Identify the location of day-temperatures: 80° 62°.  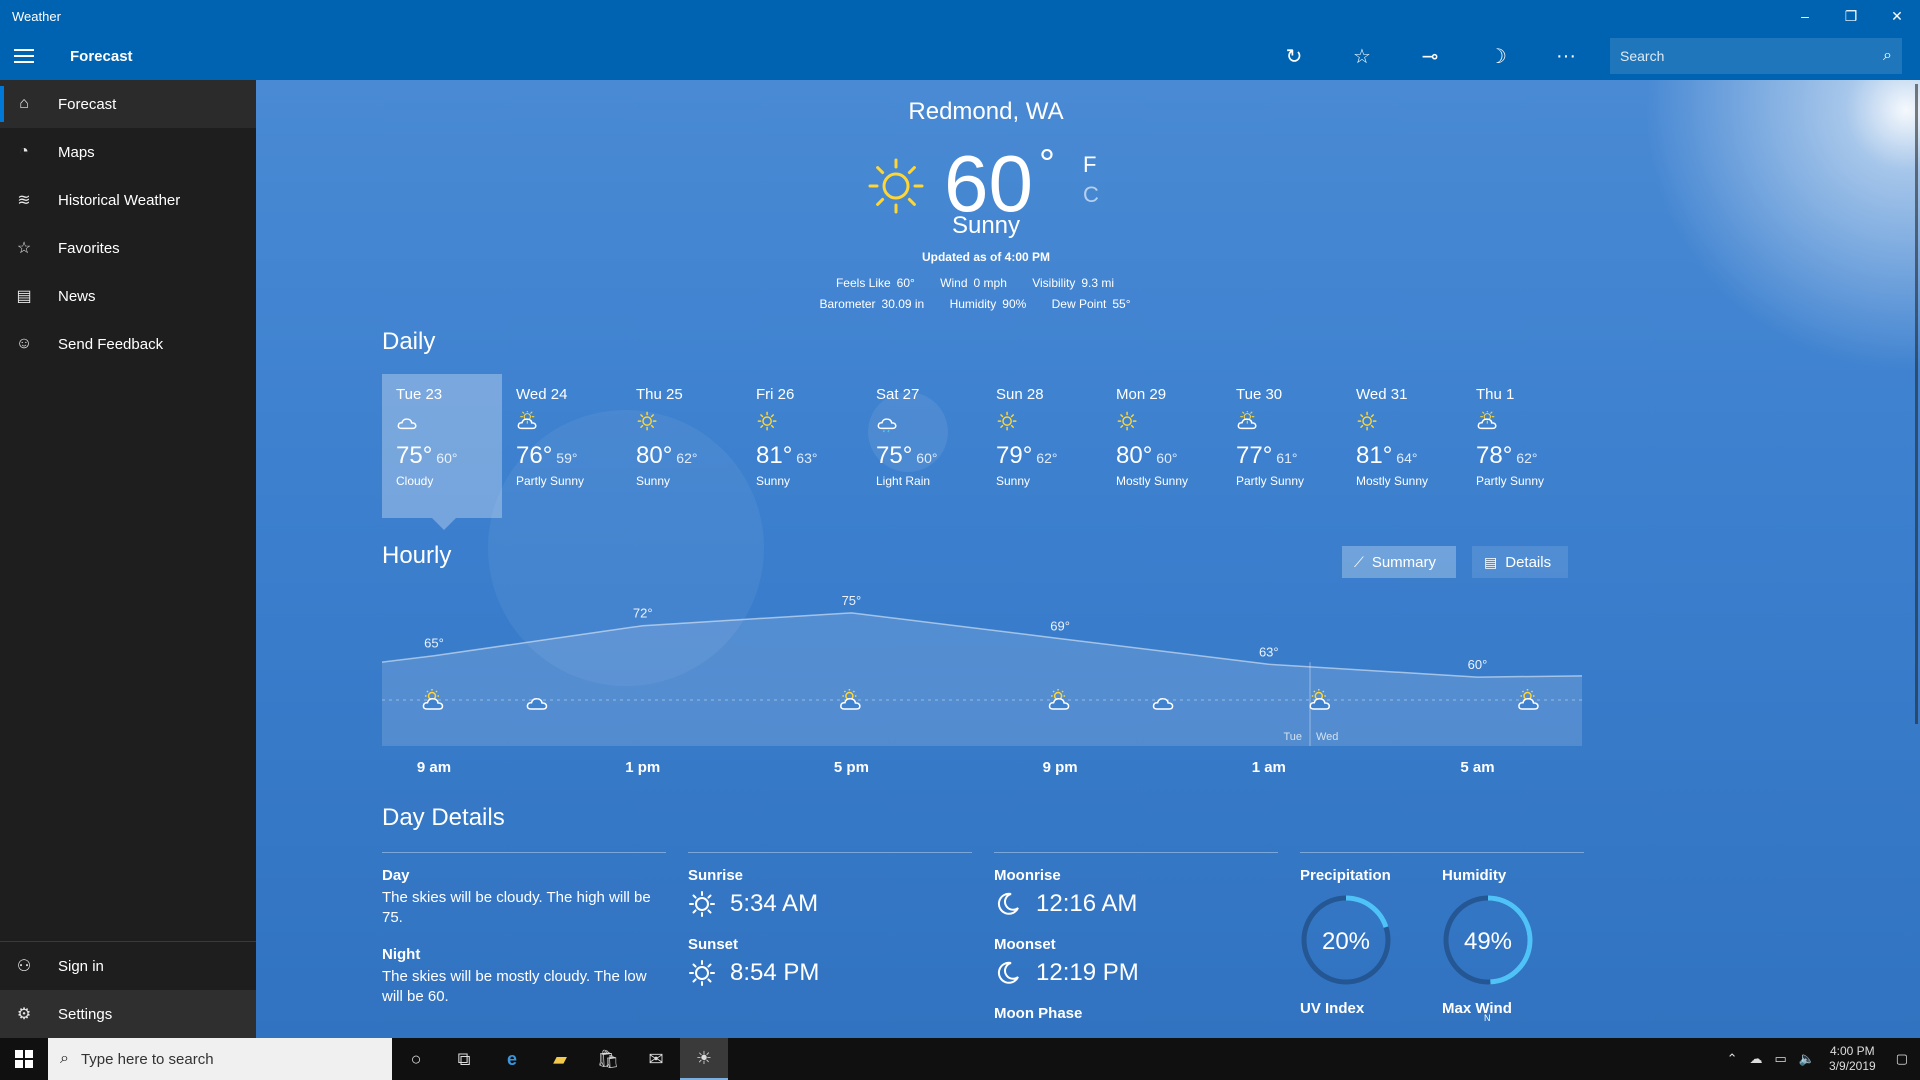
(682, 456).